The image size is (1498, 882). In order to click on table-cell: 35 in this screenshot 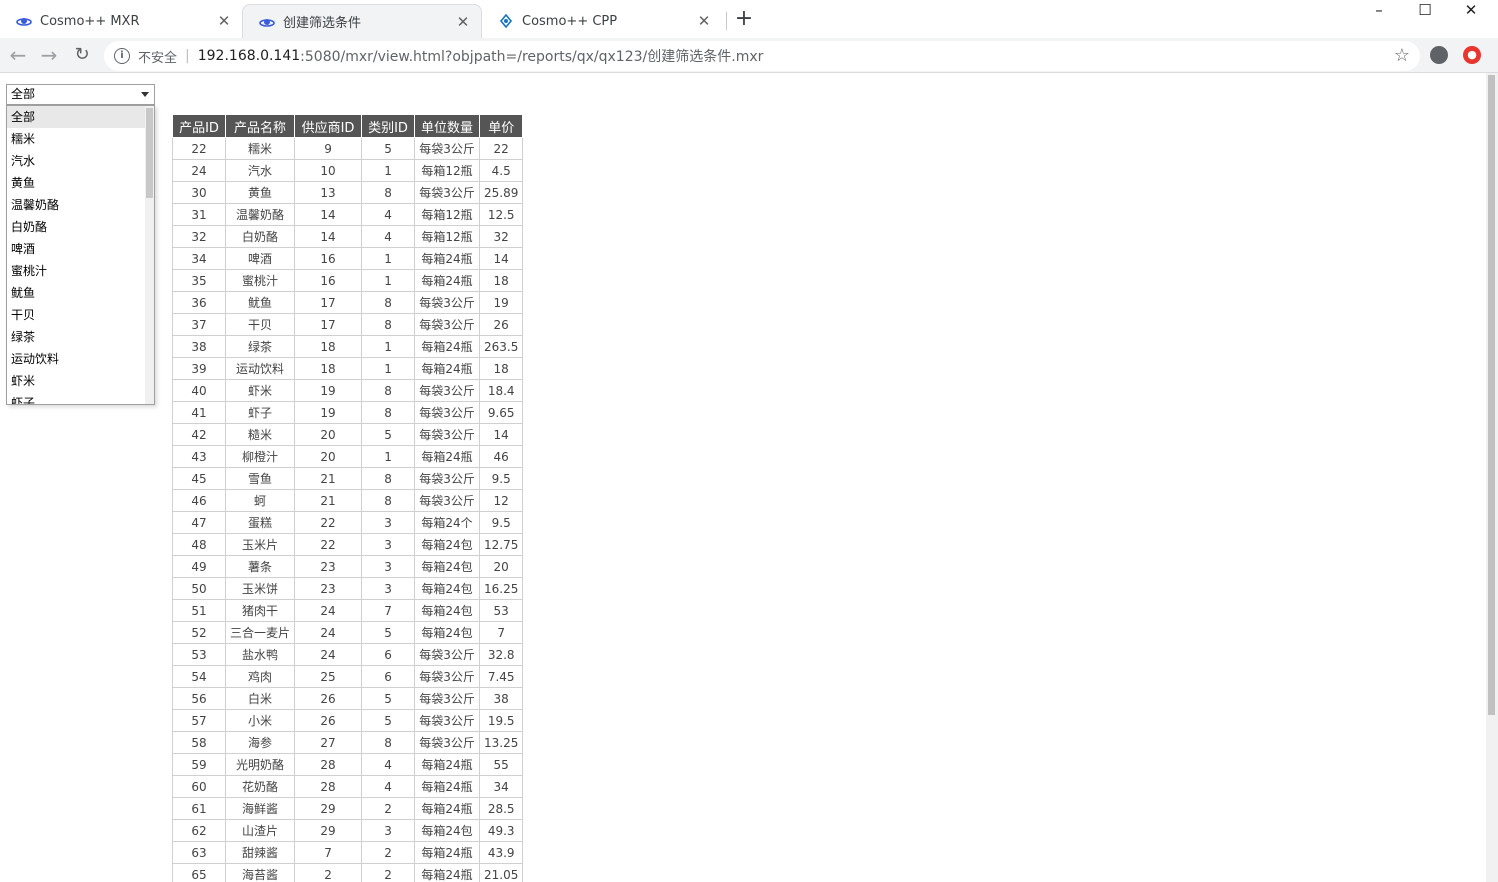, I will do `click(199, 280)`.